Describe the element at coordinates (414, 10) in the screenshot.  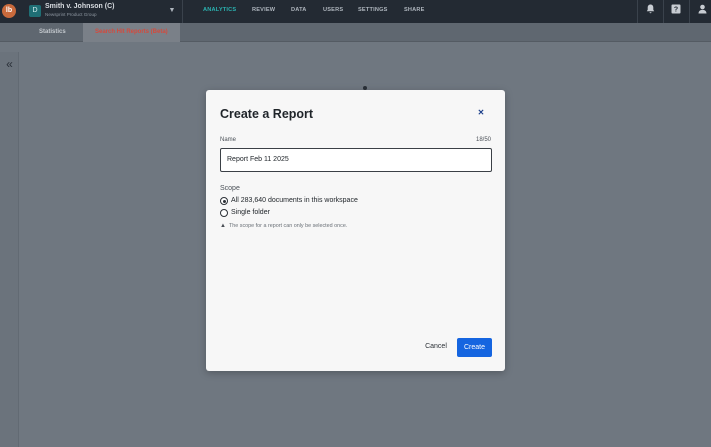
I see `nav-item-share: SHARE` at that location.